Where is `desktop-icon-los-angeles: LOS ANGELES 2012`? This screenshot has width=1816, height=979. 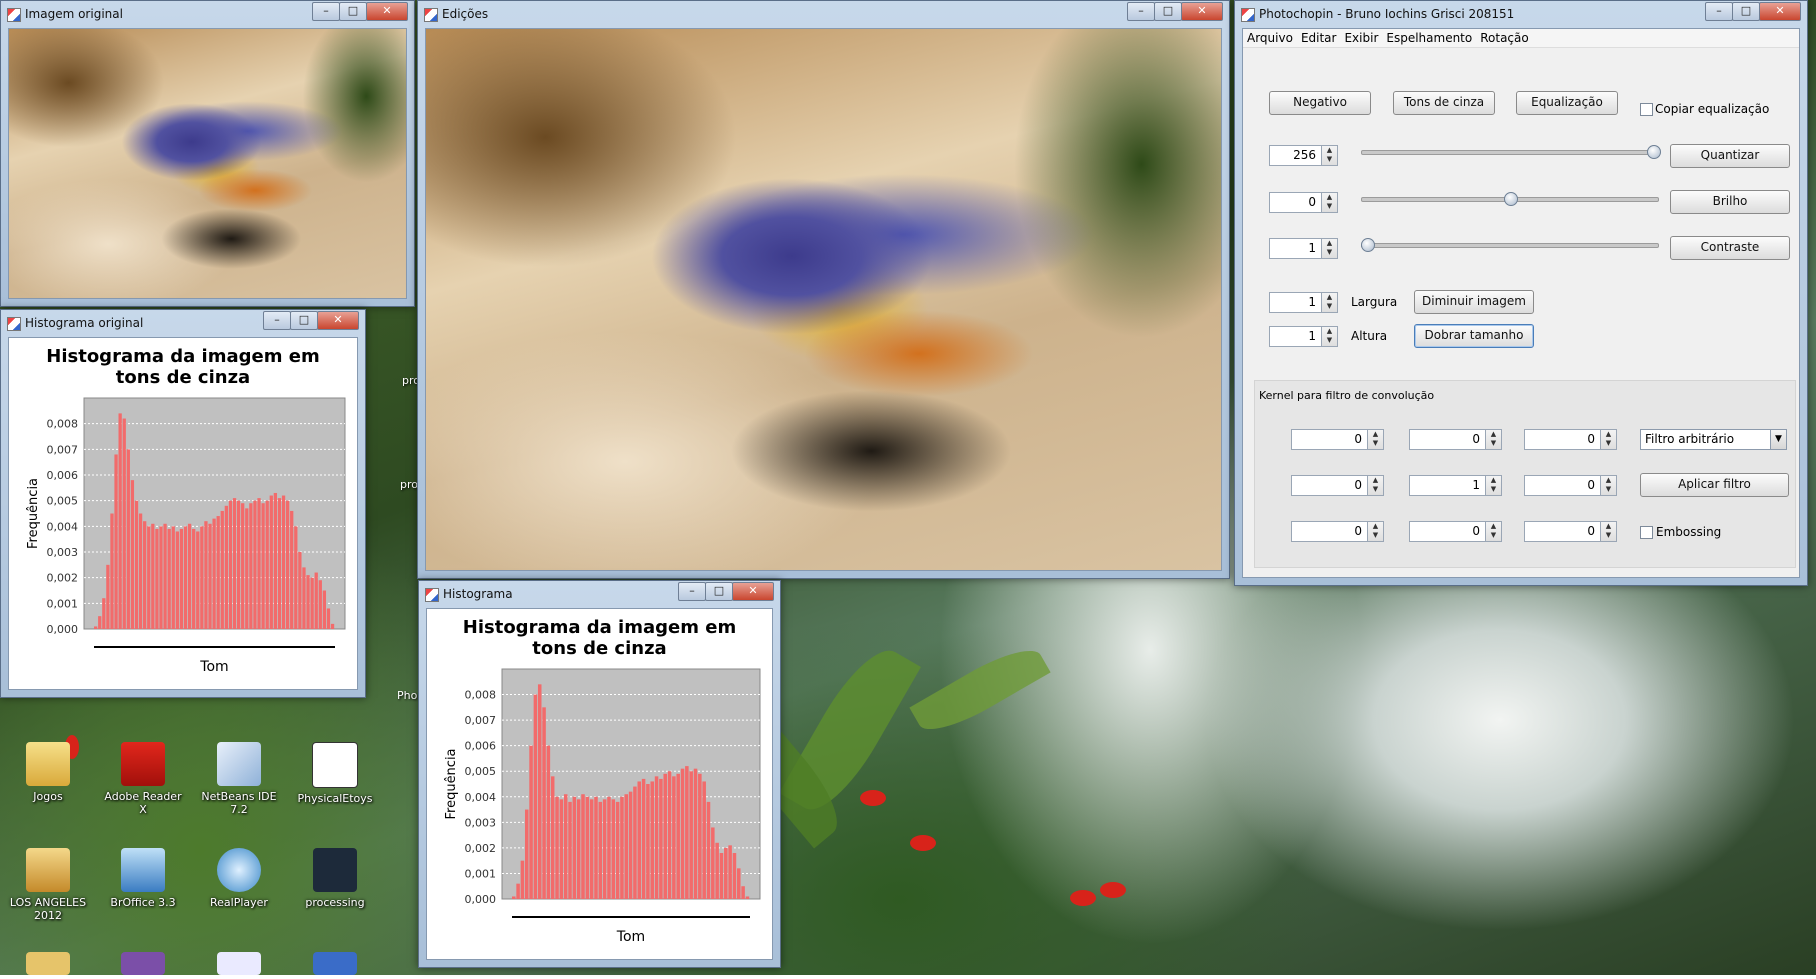
desktop-icon-los-angeles: LOS ANGELES 2012 is located at coordinates (48, 885).